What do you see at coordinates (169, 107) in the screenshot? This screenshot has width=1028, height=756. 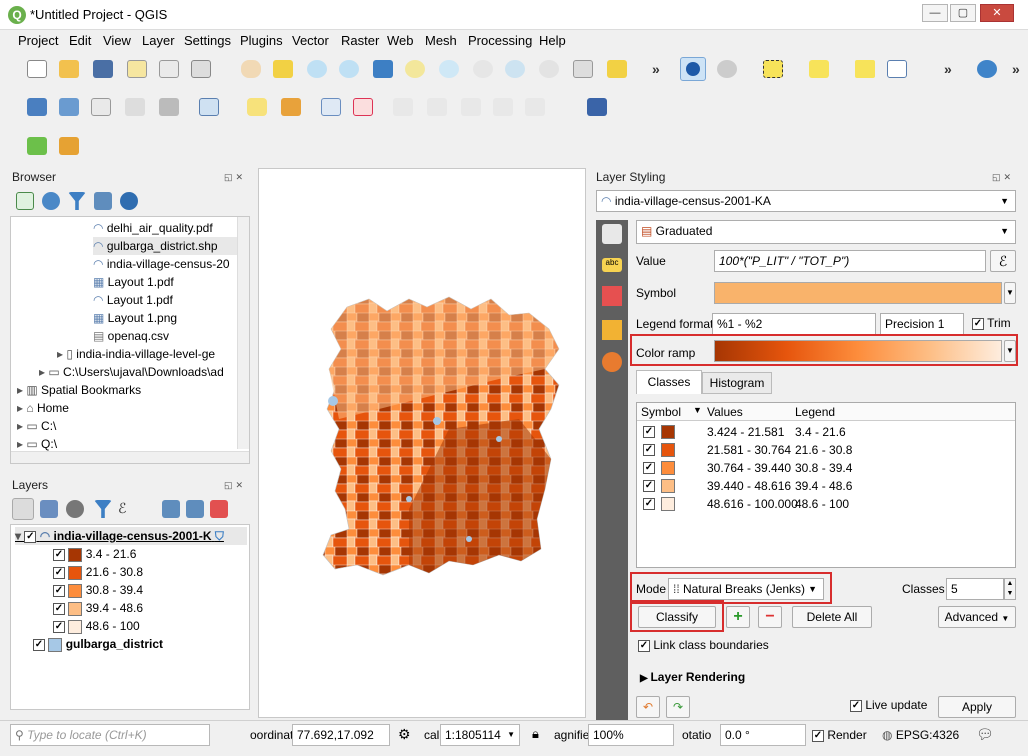 I see `new-virtual-layer-icon` at bounding box center [169, 107].